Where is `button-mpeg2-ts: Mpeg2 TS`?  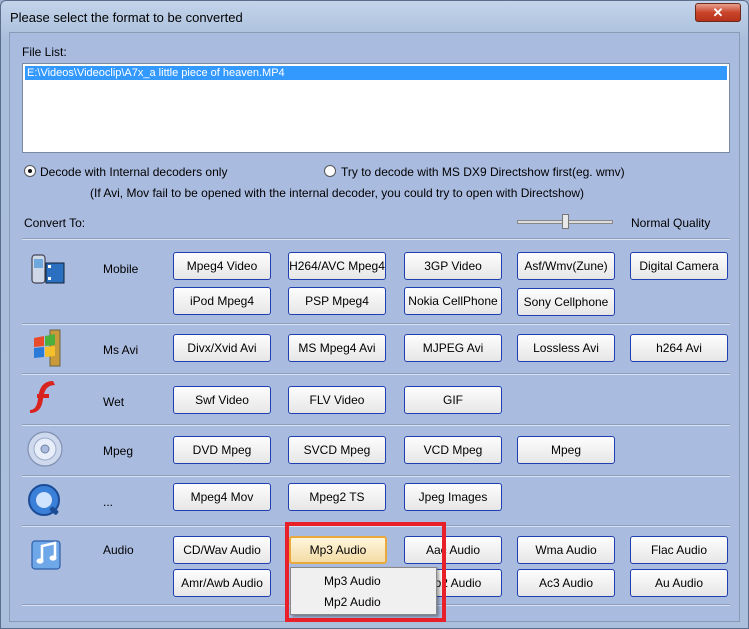
button-mpeg2-ts: Mpeg2 TS is located at coordinates (337, 497).